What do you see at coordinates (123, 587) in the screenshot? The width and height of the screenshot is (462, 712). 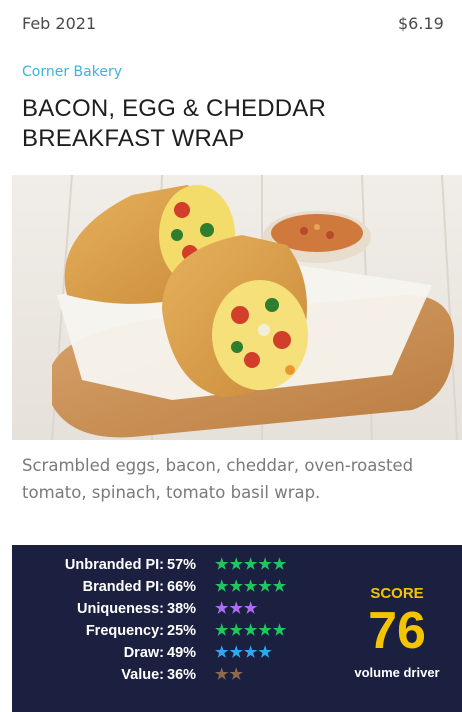 I see `metric-label: Branded PI:` at bounding box center [123, 587].